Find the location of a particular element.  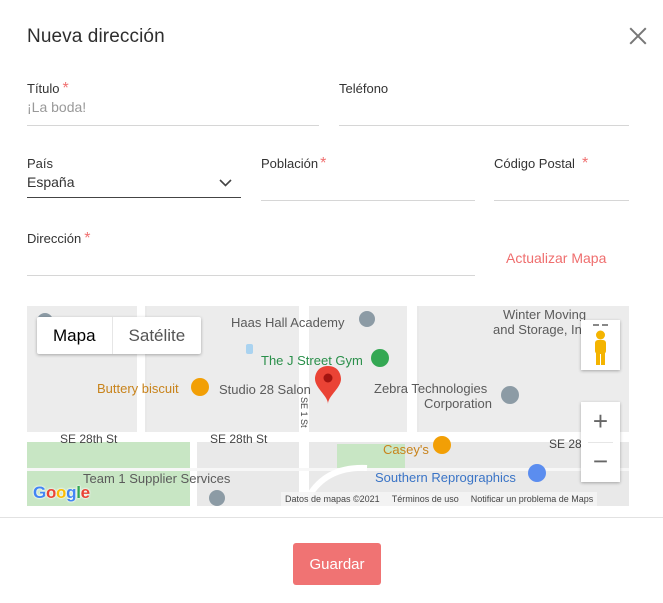

poblacion-field: Población * is located at coordinates (368, 178).